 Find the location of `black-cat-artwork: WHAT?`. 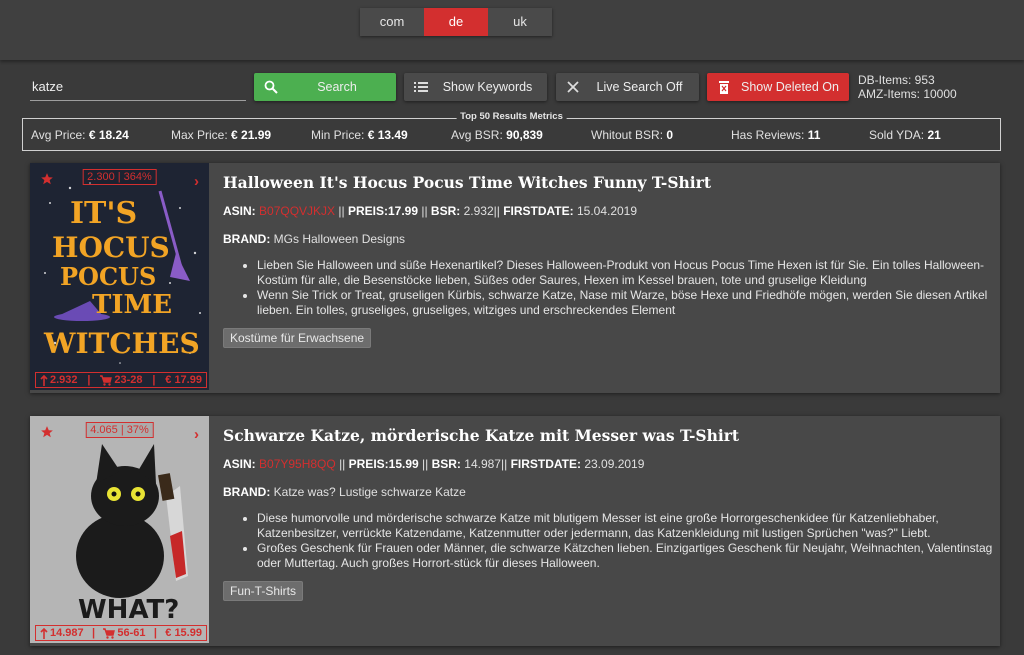

black-cat-artwork: WHAT? is located at coordinates (132, 534).